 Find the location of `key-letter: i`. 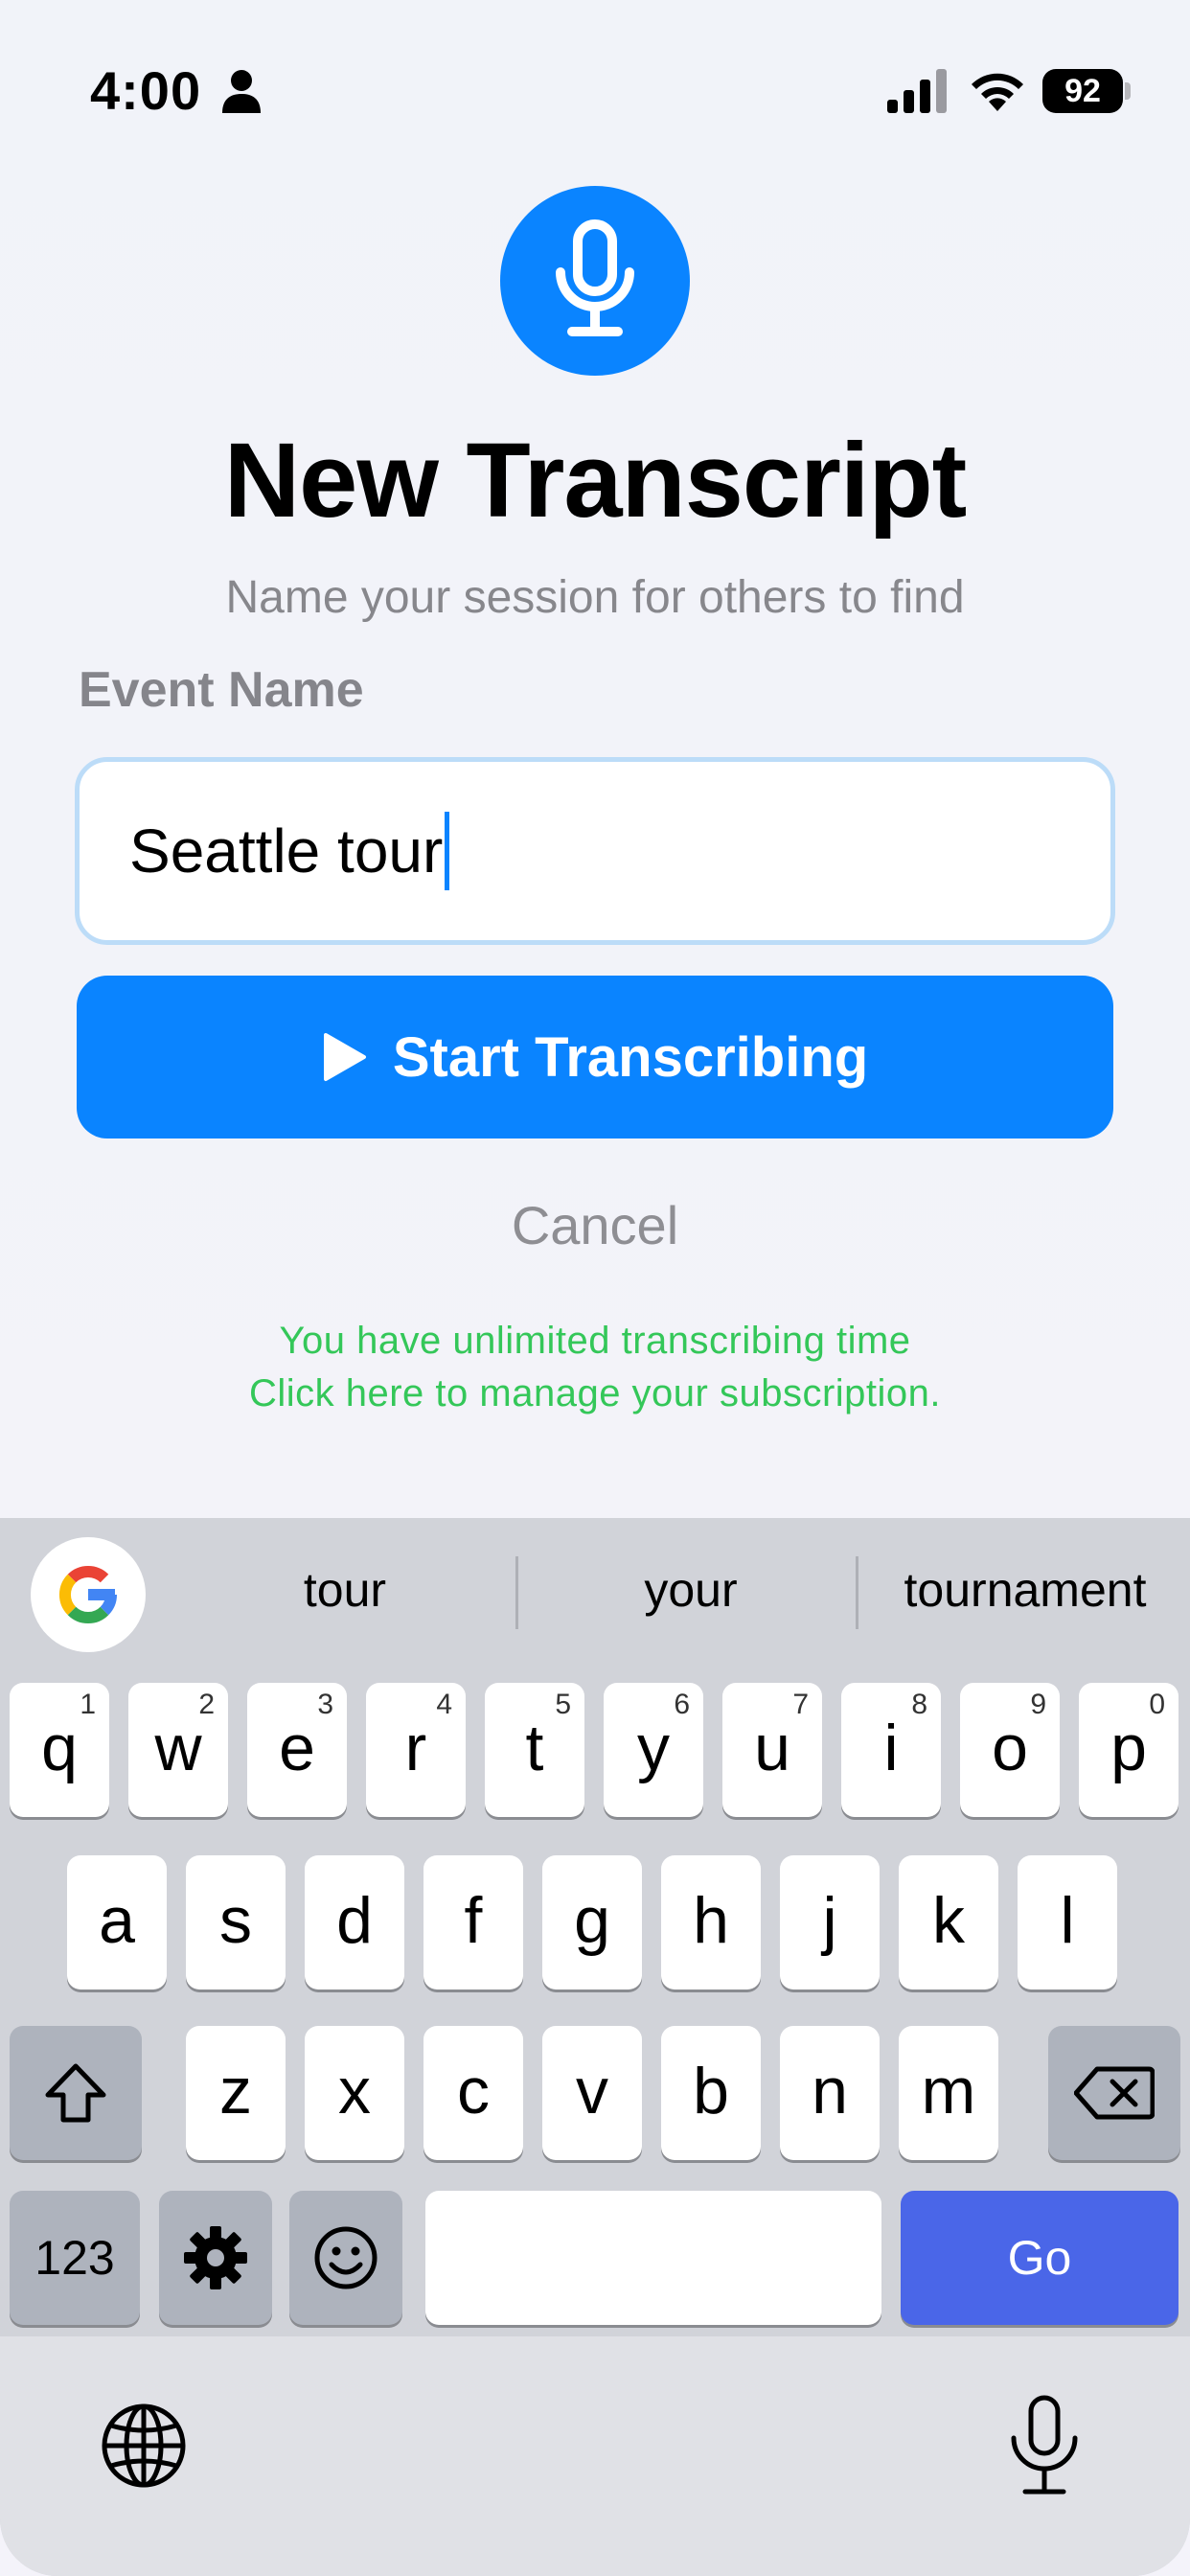

key-letter: i is located at coordinates (891, 1748).